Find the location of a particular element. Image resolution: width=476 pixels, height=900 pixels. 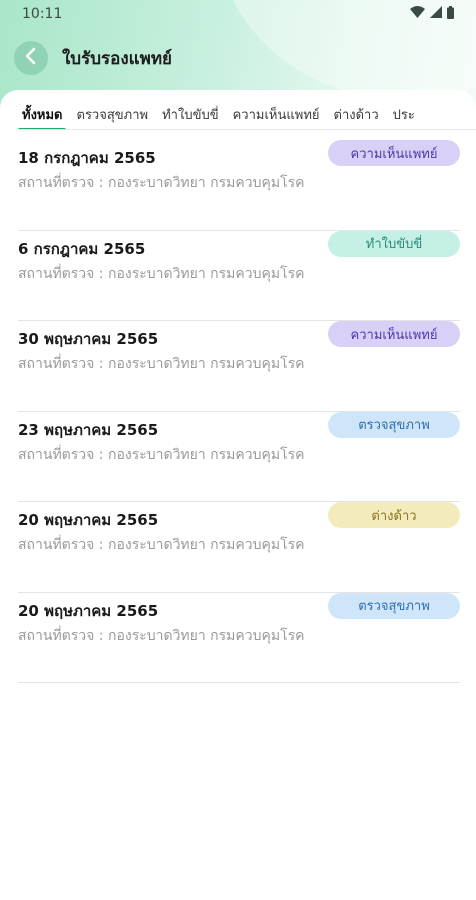

battery-icon is located at coordinates (450, 14).